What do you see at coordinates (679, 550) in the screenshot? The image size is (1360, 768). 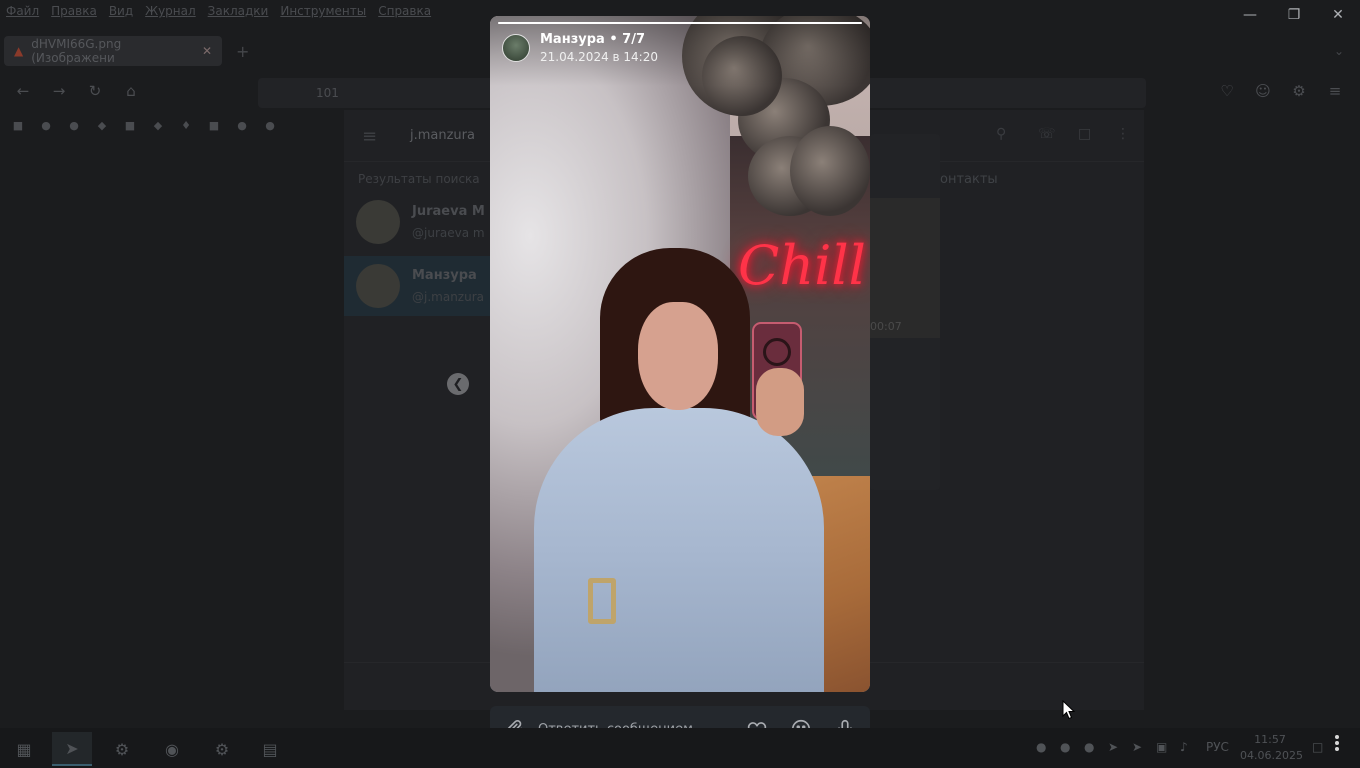 I see `story-photo-dress` at bounding box center [679, 550].